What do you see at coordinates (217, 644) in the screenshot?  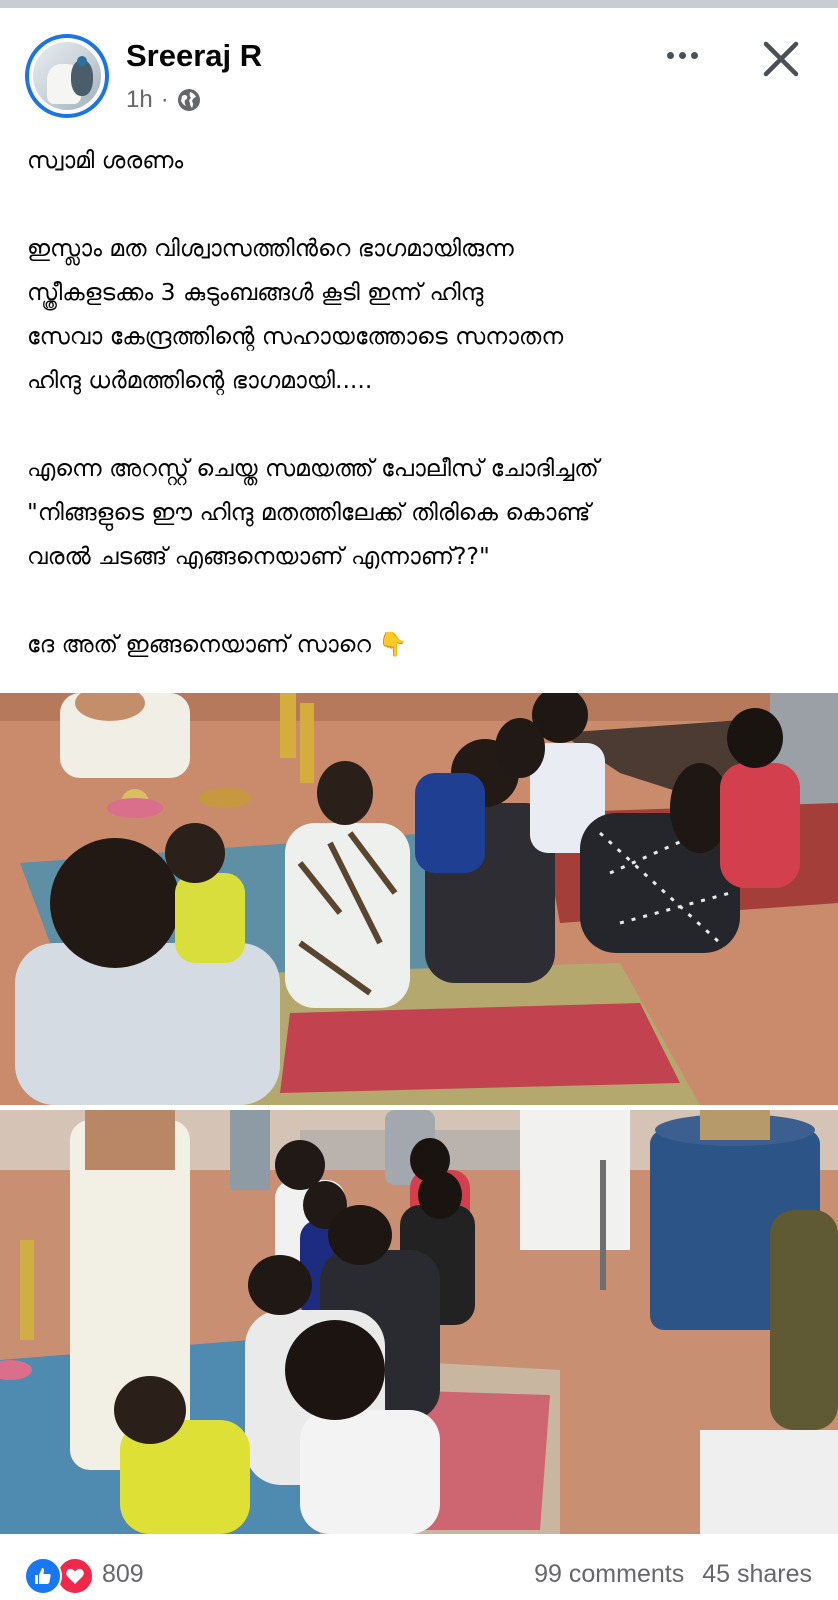 I see `post-paragraph-4: ദേ അത് ഇങ്ങനെയാണ് സാറെ 👇` at bounding box center [217, 644].